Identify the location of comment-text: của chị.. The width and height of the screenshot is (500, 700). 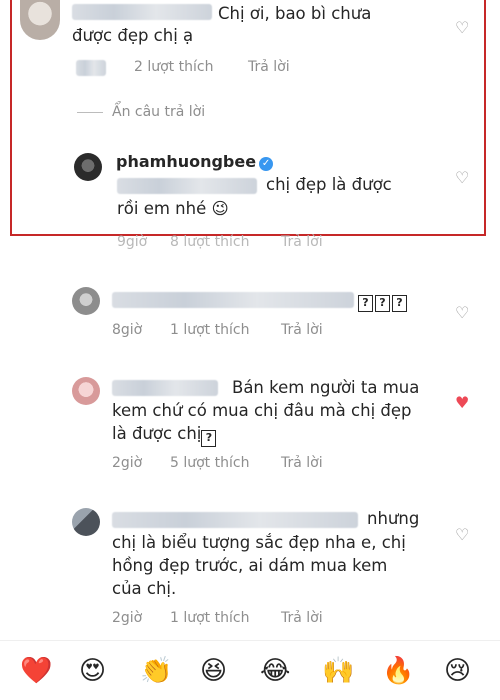
(144, 588).